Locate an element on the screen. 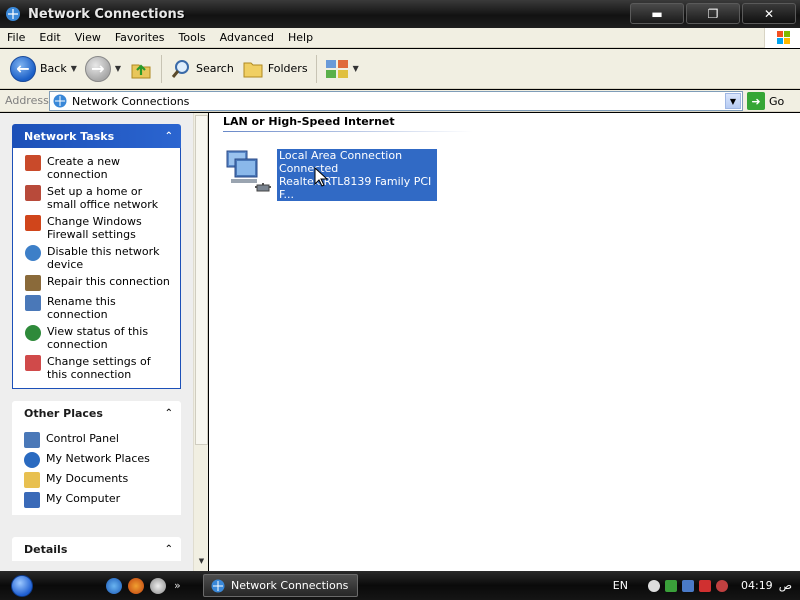 The width and height of the screenshot is (800, 600). quick-launch-app-icon is located at coordinates (158, 585).